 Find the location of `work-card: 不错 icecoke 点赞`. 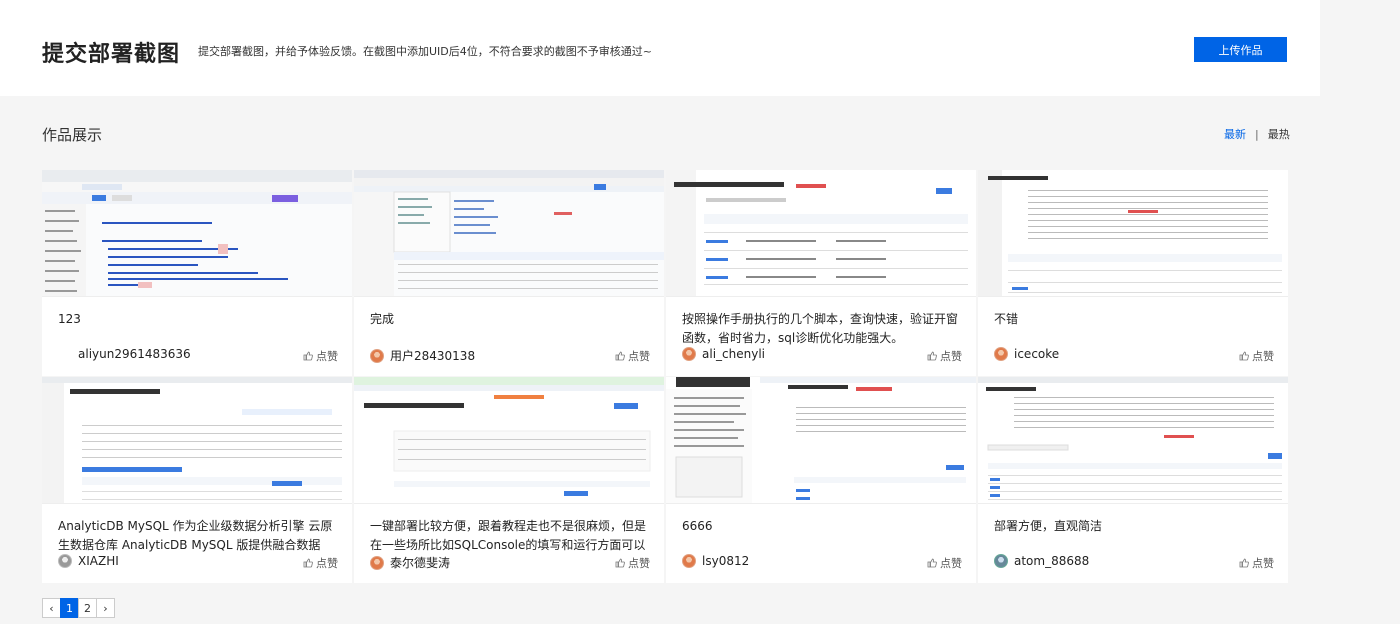

work-card: 不错 icecoke 点赞 is located at coordinates (1133, 273).